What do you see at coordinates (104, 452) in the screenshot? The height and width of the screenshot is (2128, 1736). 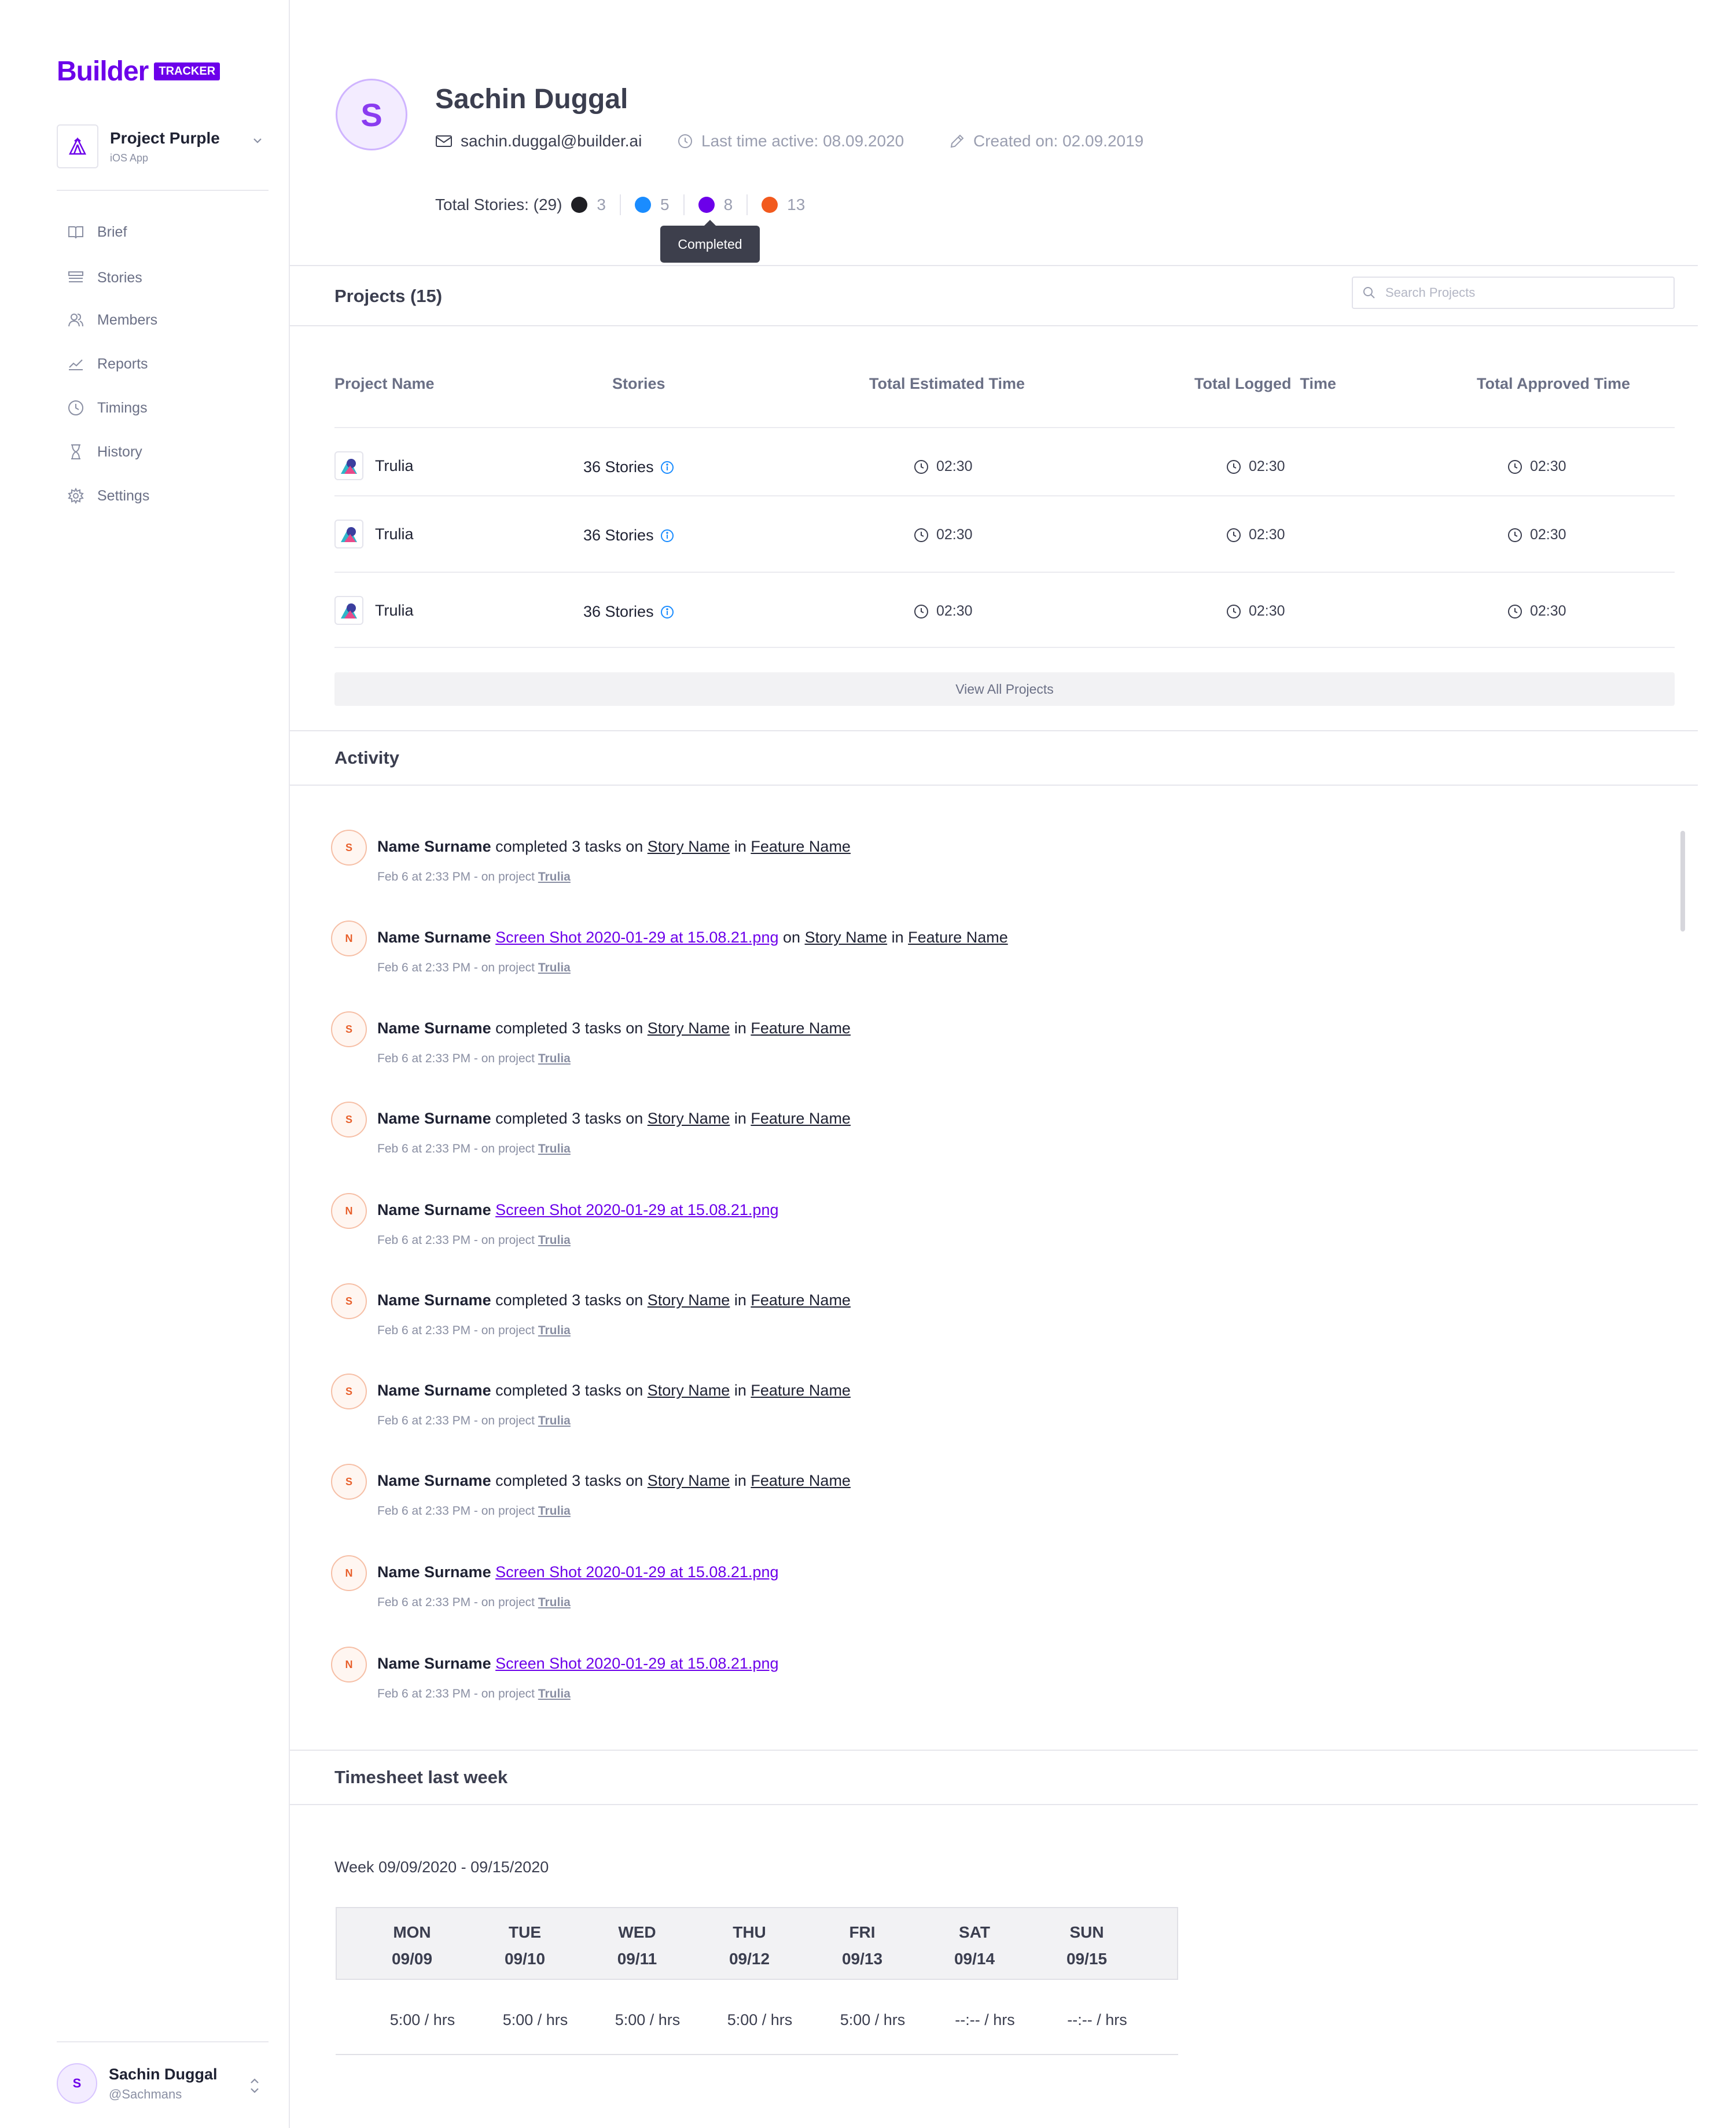 I see `sidebar-item-history: History` at bounding box center [104, 452].